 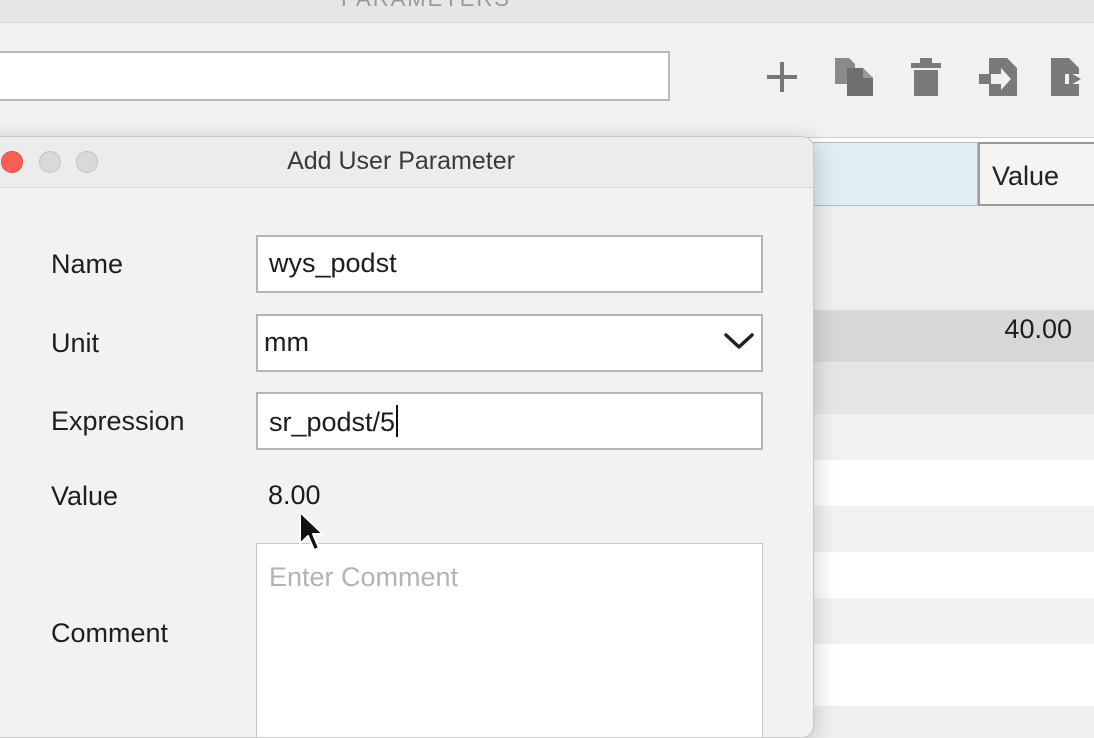 What do you see at coordinates (294, 495) in the screenshot?
I see `value-display: 8.00` at bounding box center [294, 495].